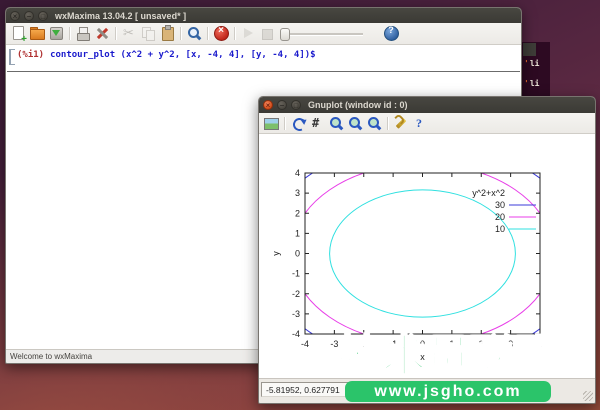 This screenshot has height=410, width=600. What do you see at coordinates (29, 15) in the screenshot?
I see `wxmaxima-minimize-button` at bounding box center [29, 15].